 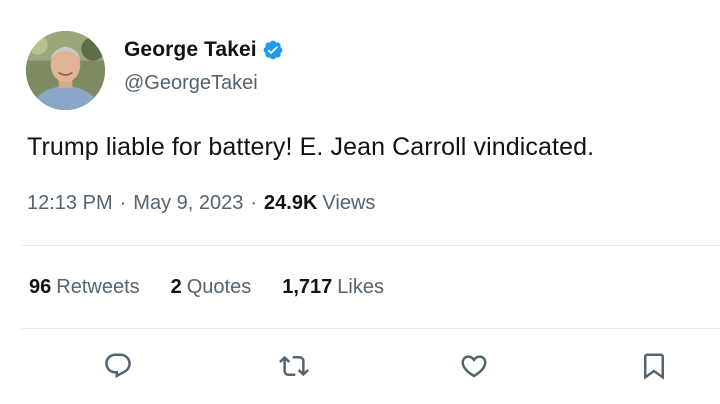 I want to click on tweet-meta: 12:13 PM · May 9, 2023 · 24.9K Views, so click(x=201, y=203).